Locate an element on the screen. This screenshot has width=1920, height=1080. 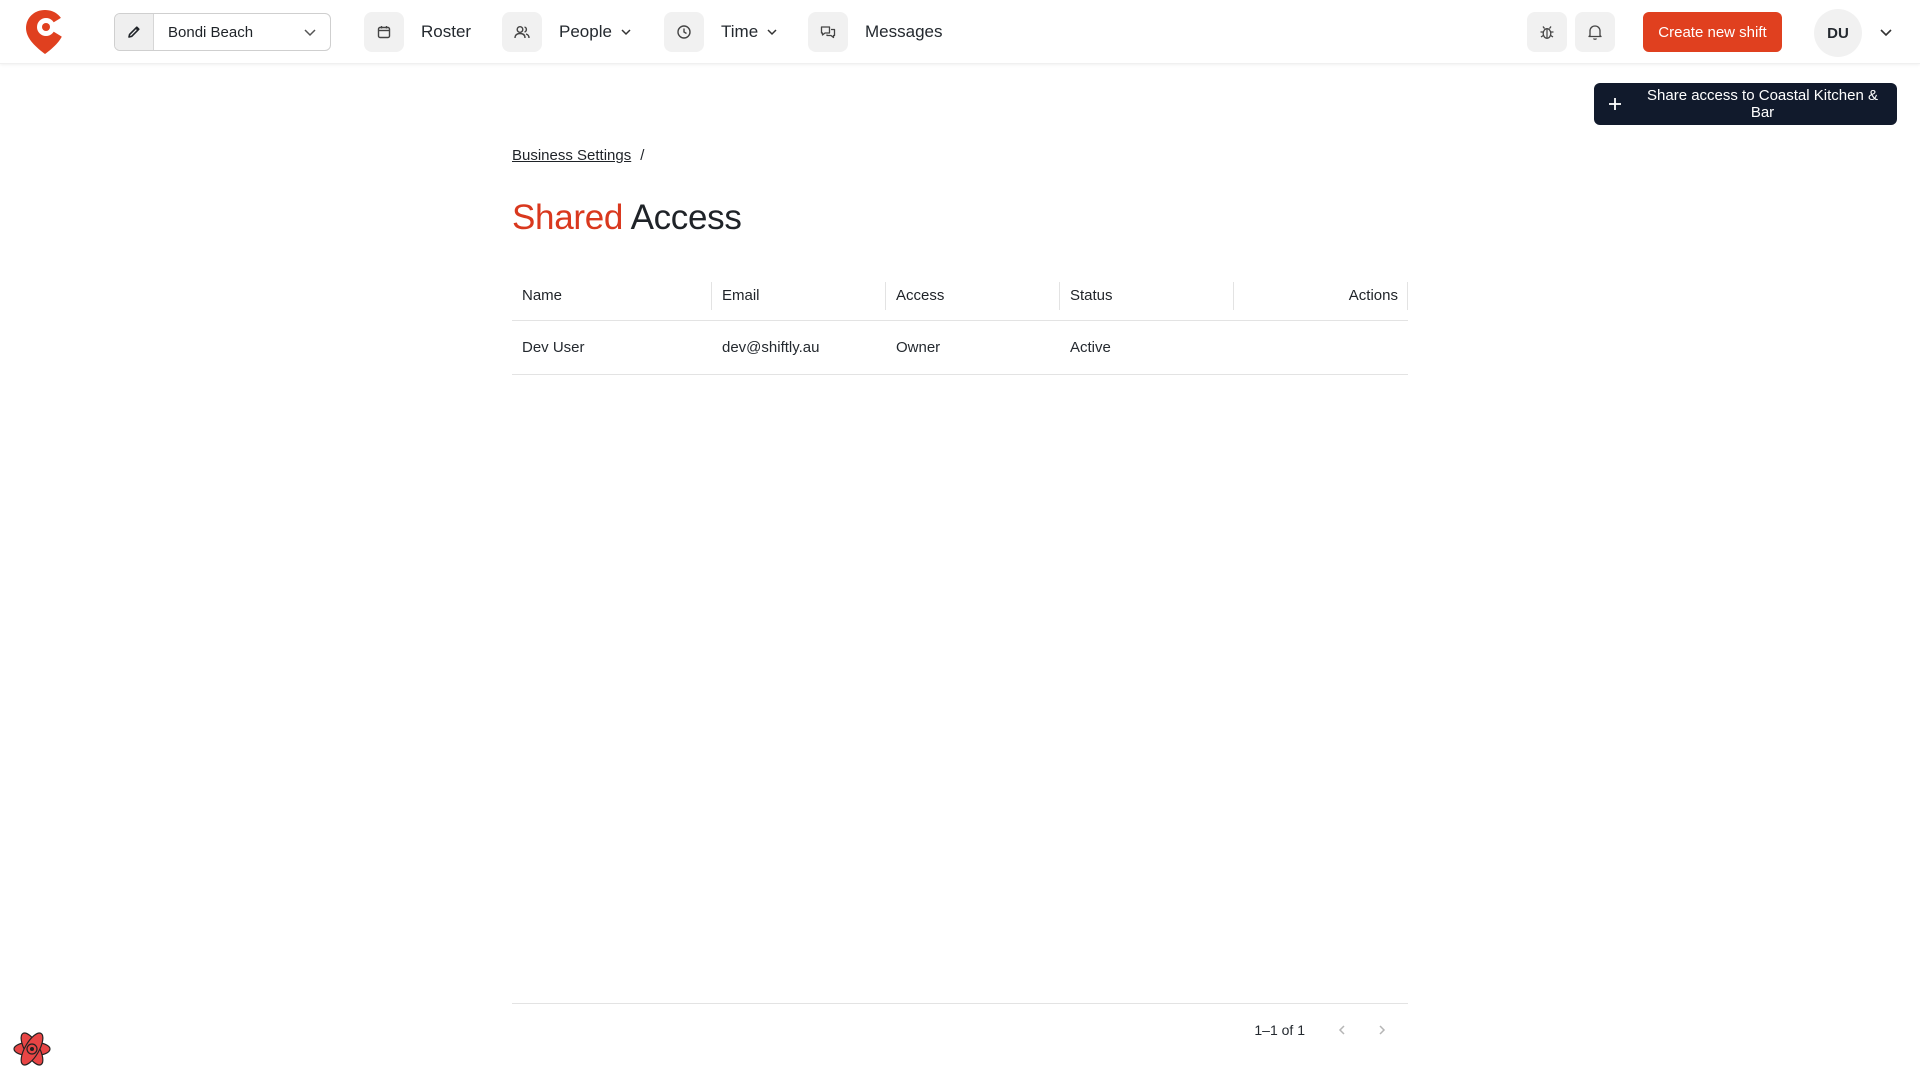
breadcrumb-business-settings: Business Settings is located at coordinates (571, 155).